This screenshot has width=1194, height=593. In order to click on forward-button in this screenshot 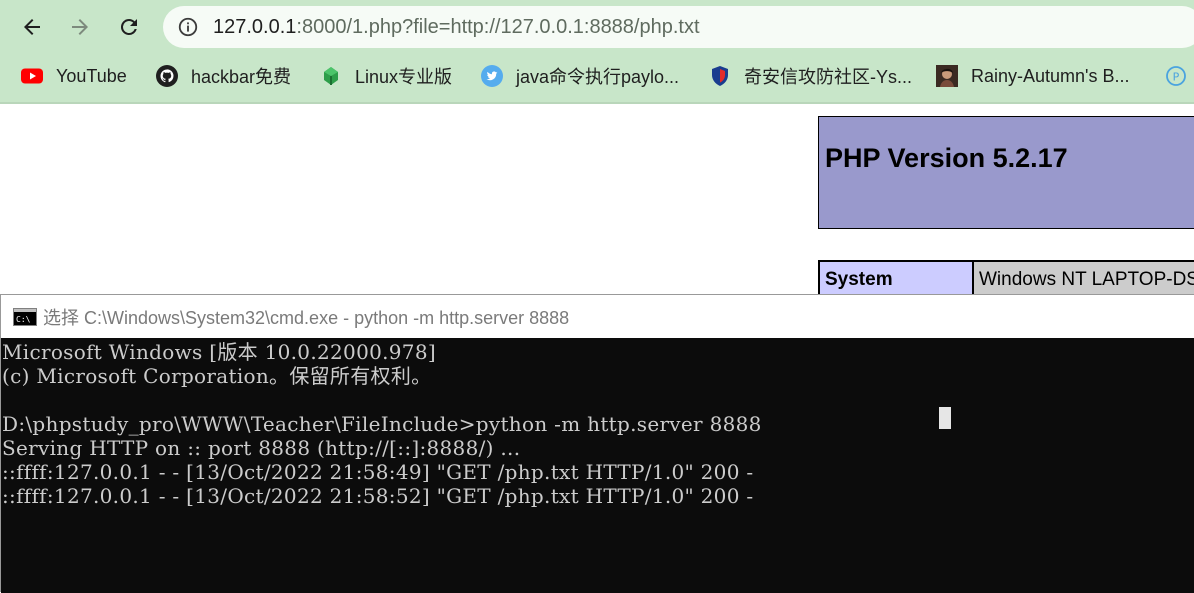, I will do `click(80, 27)`.